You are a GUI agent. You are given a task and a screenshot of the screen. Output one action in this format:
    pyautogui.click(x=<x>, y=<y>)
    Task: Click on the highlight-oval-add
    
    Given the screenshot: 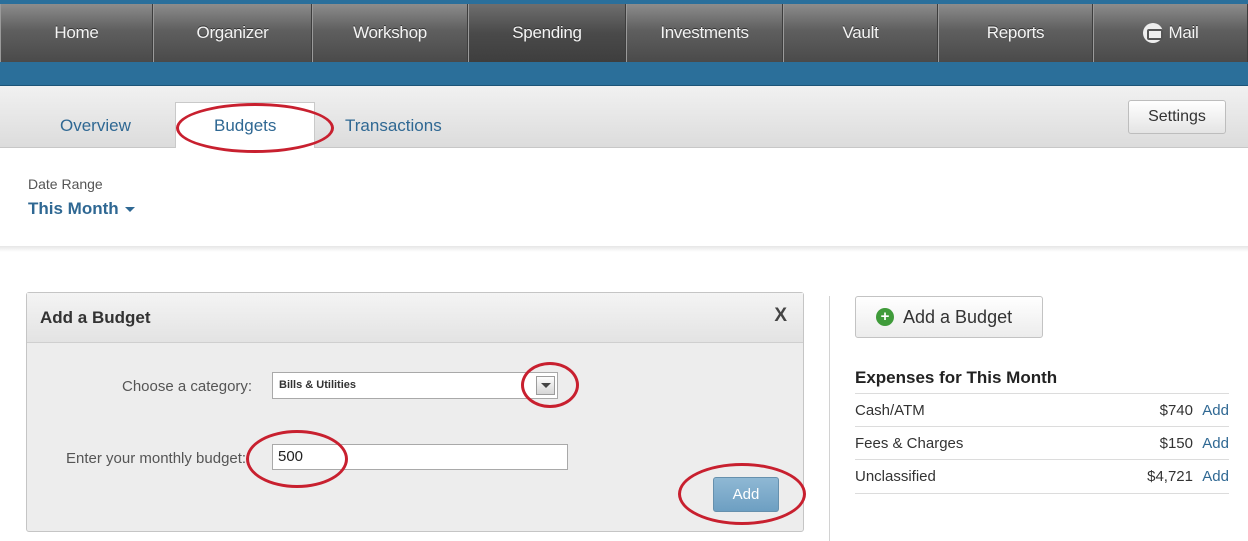 What is the action you would take?
    pyautogui.click(x=742, y=494)
    